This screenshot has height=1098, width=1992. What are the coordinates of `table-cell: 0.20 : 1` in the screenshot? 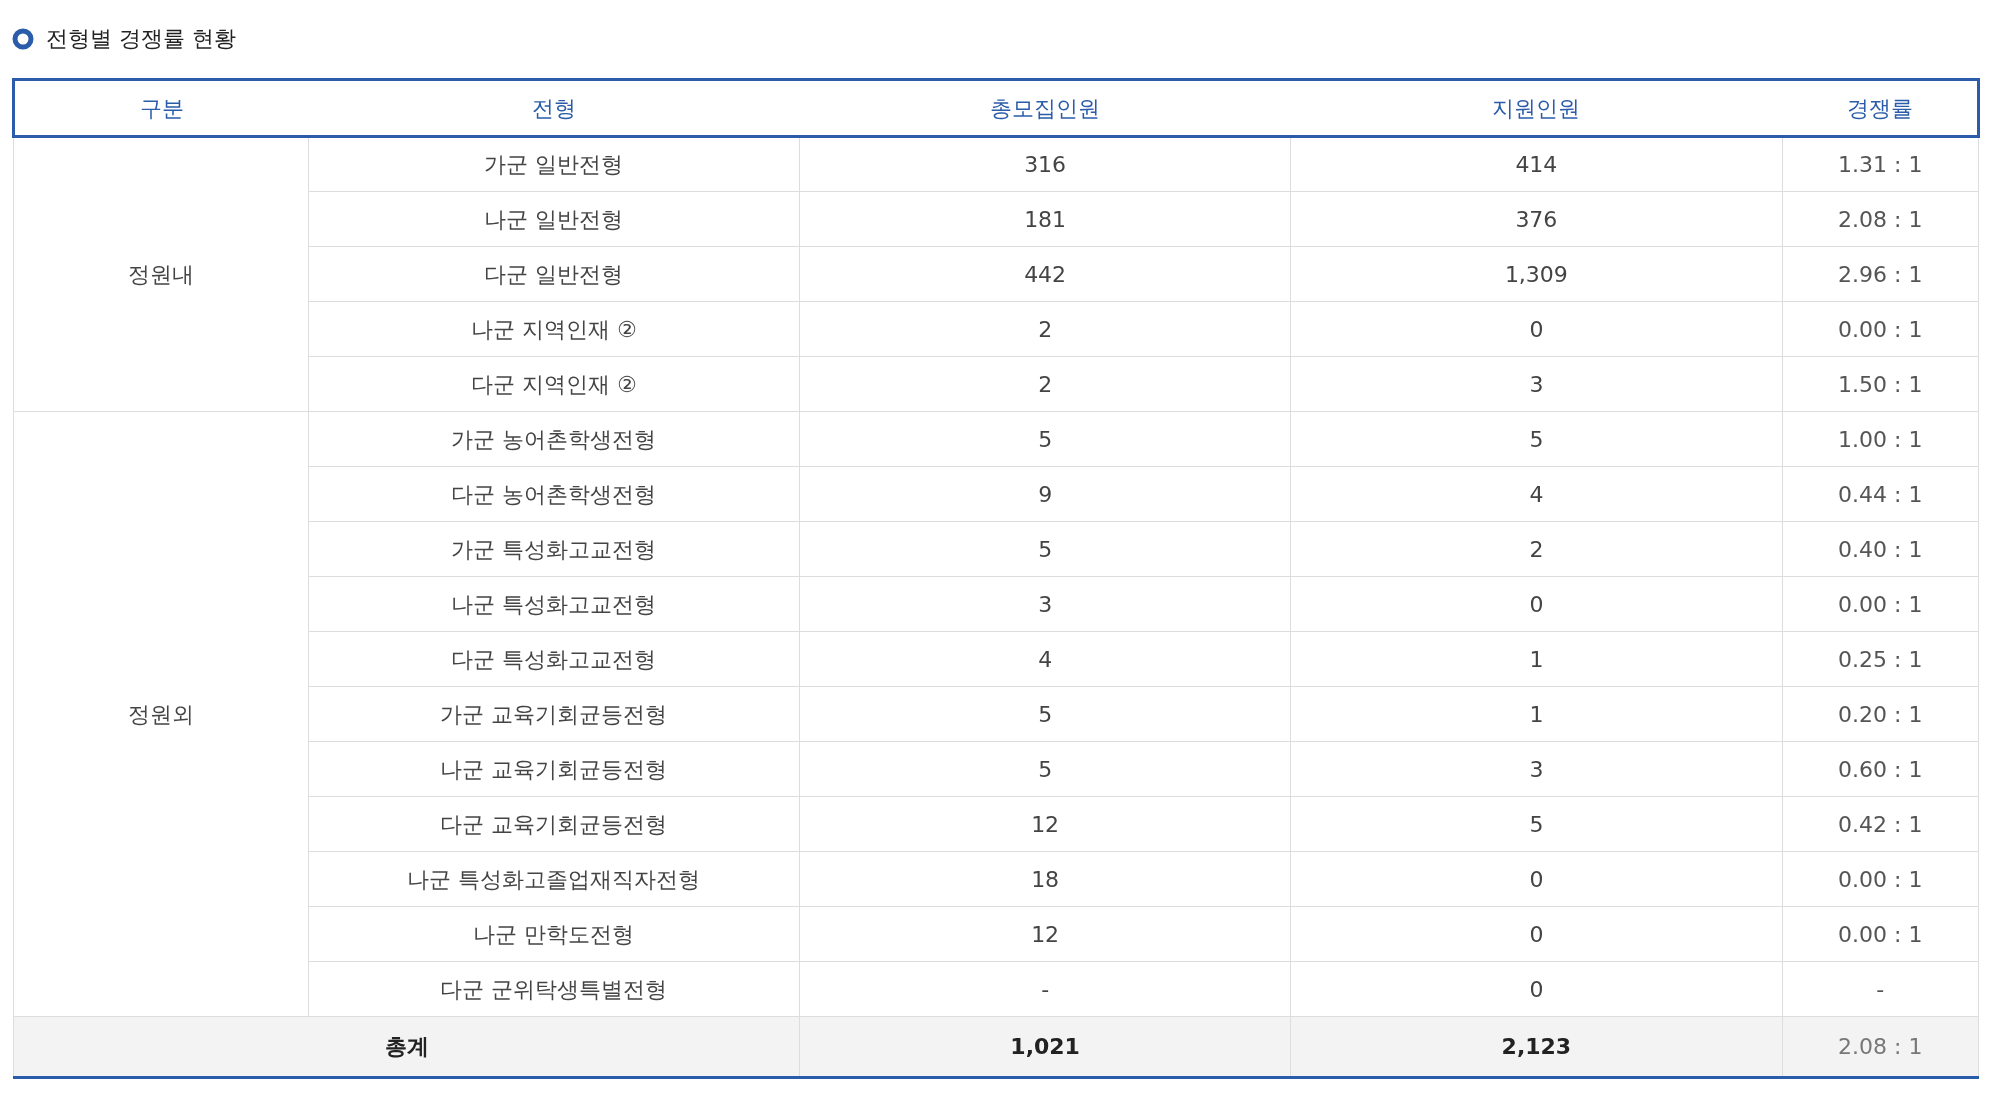 It's located at (1880, 714).